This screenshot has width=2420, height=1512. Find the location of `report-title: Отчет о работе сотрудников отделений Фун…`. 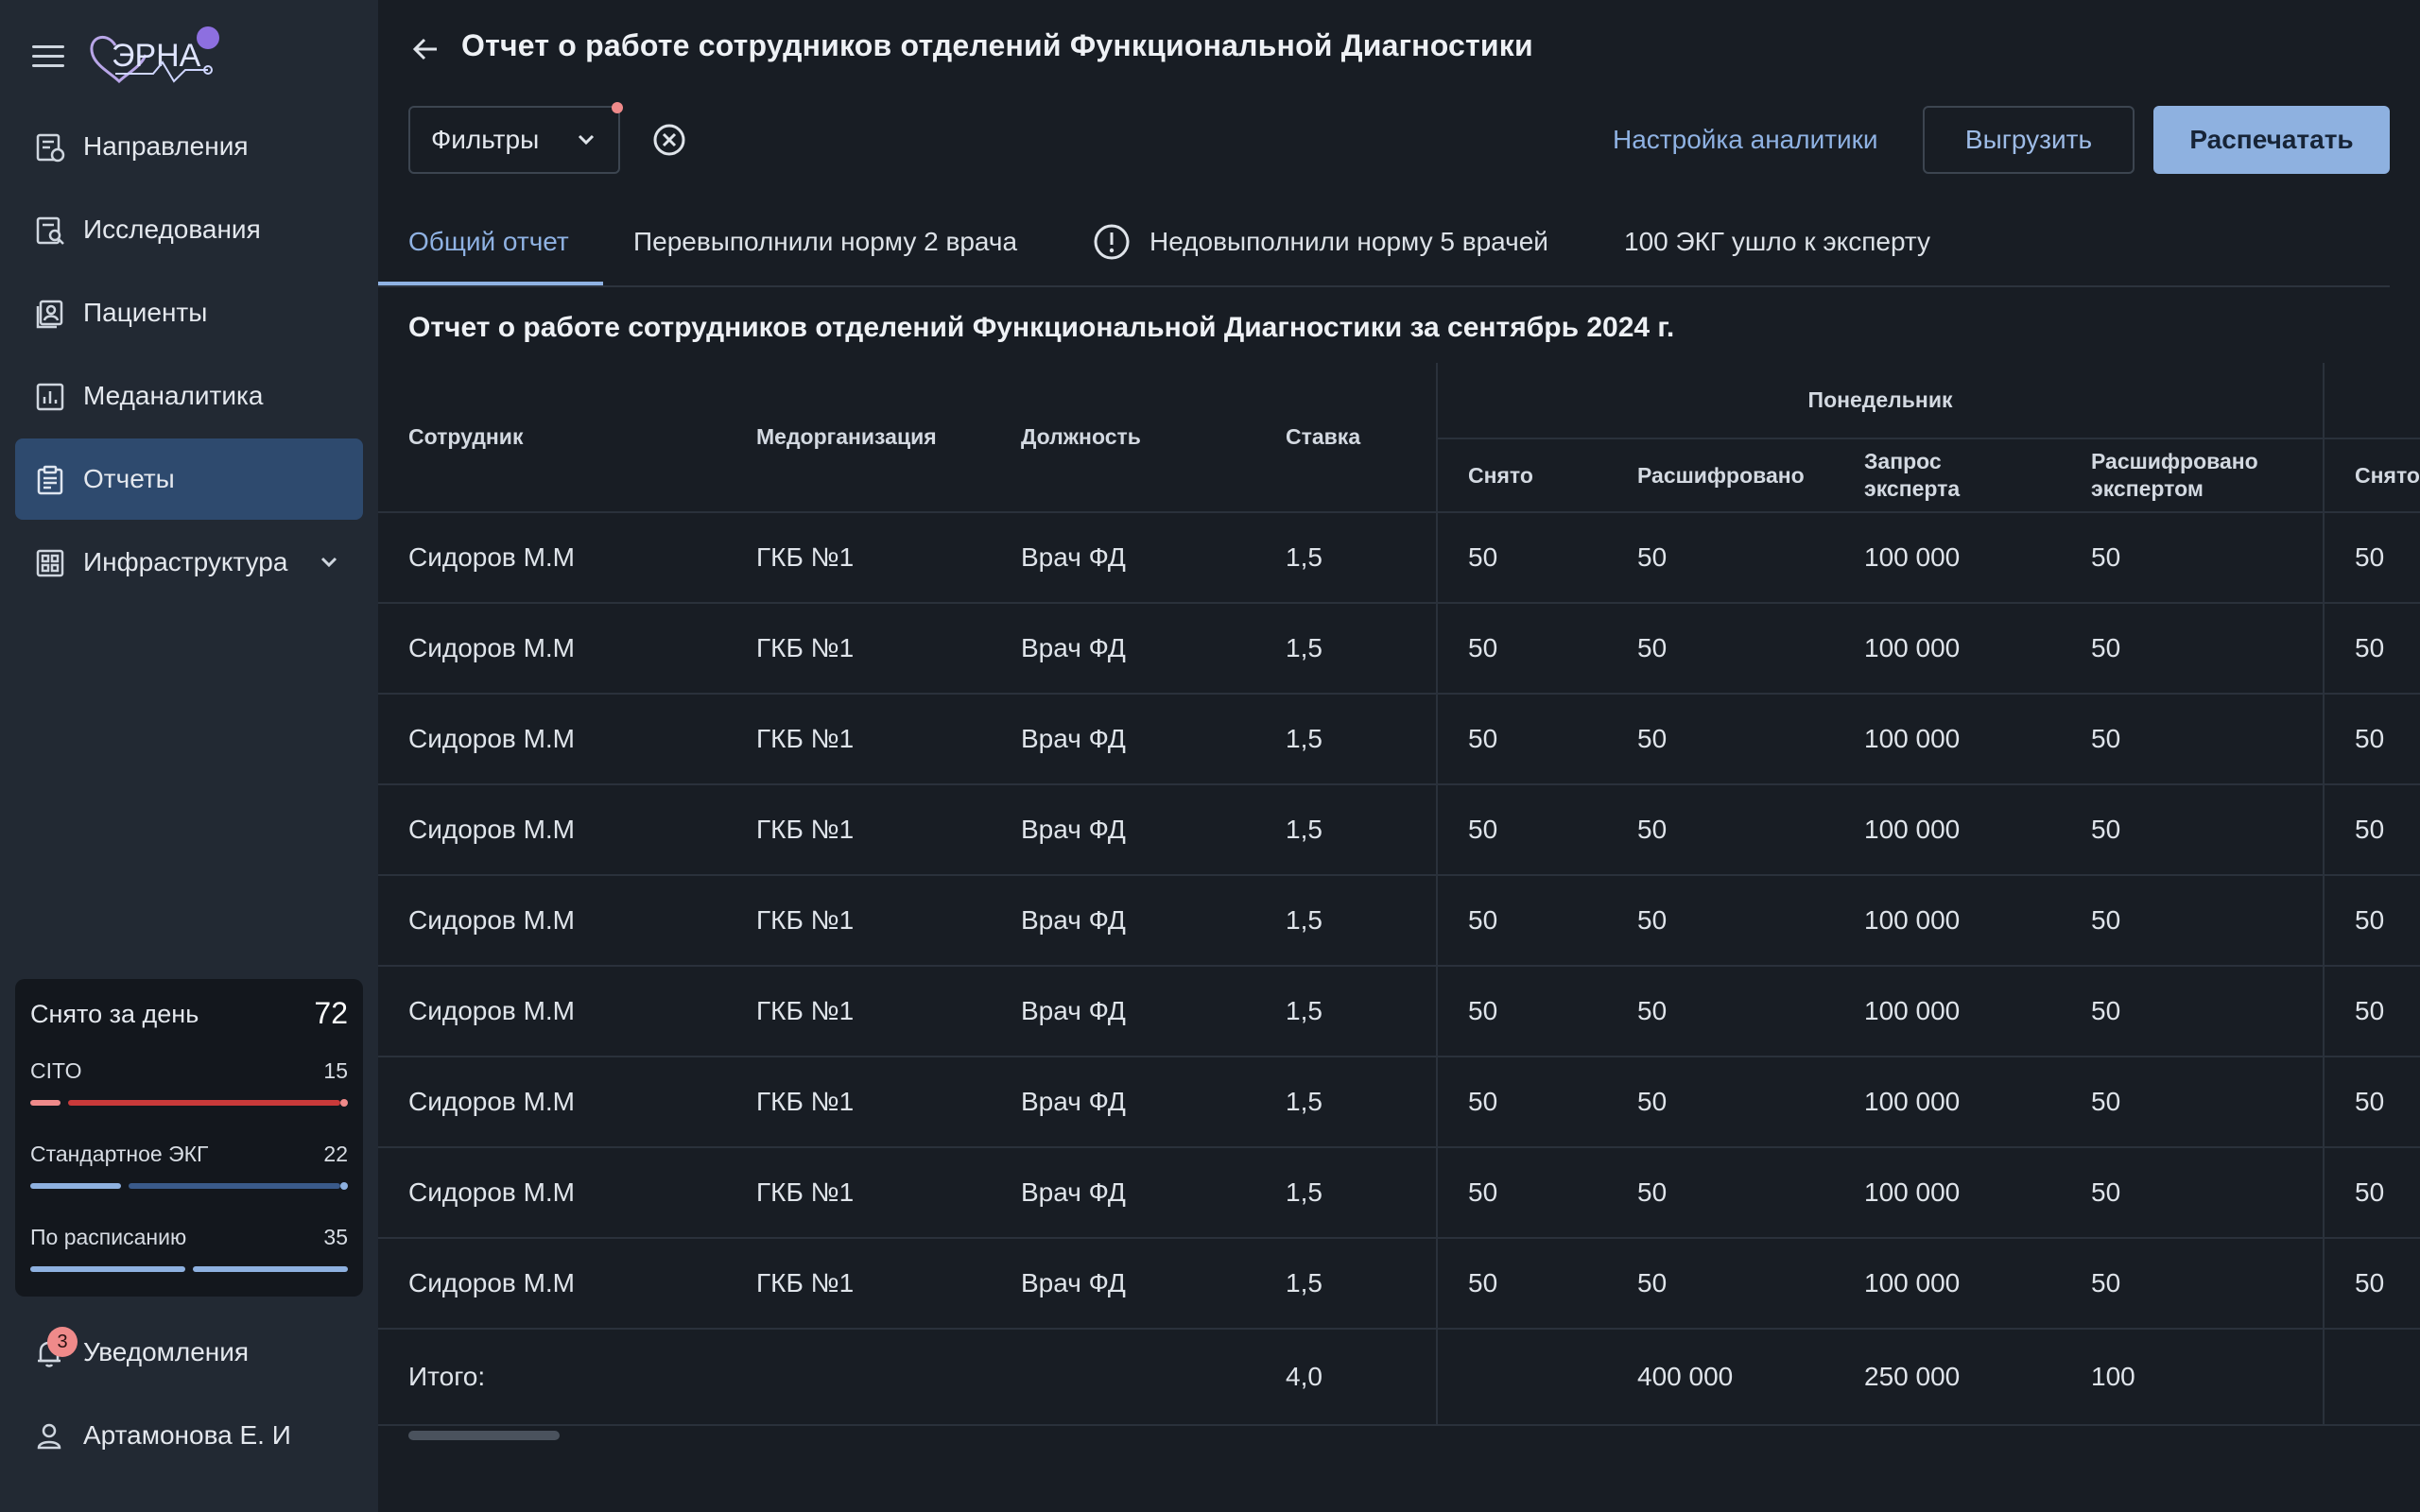

report-title: Отчет о работе сотрудников отделений Фун… is located at coordinates (1041, 327).